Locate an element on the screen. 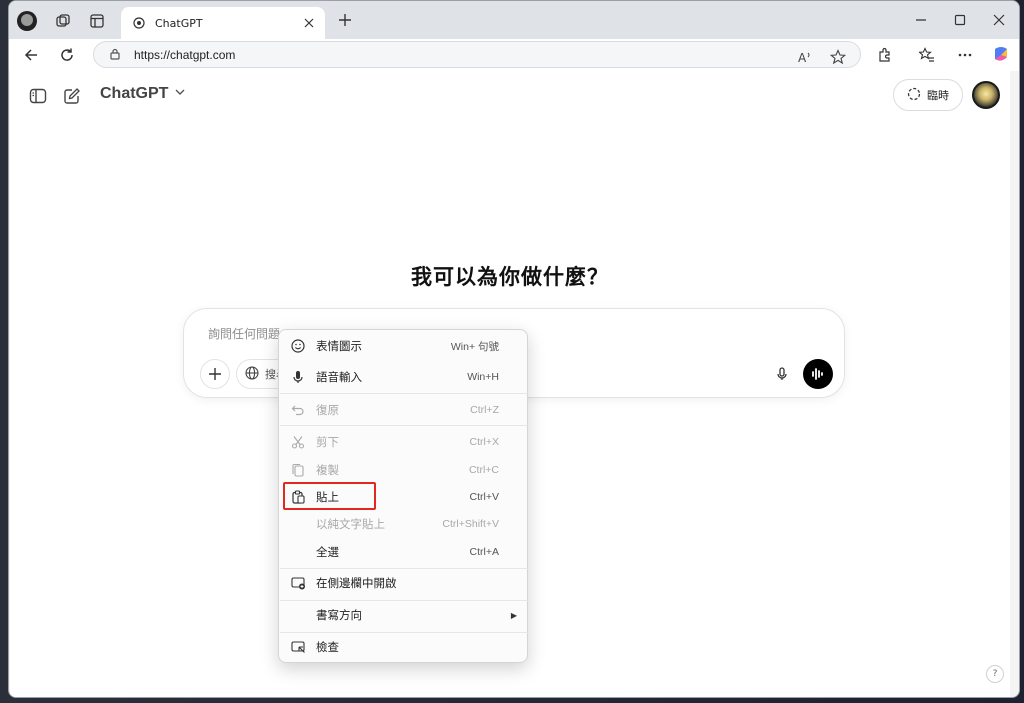 The image size is (1024, 703). side-strip is located at coordinates (1014, 384).